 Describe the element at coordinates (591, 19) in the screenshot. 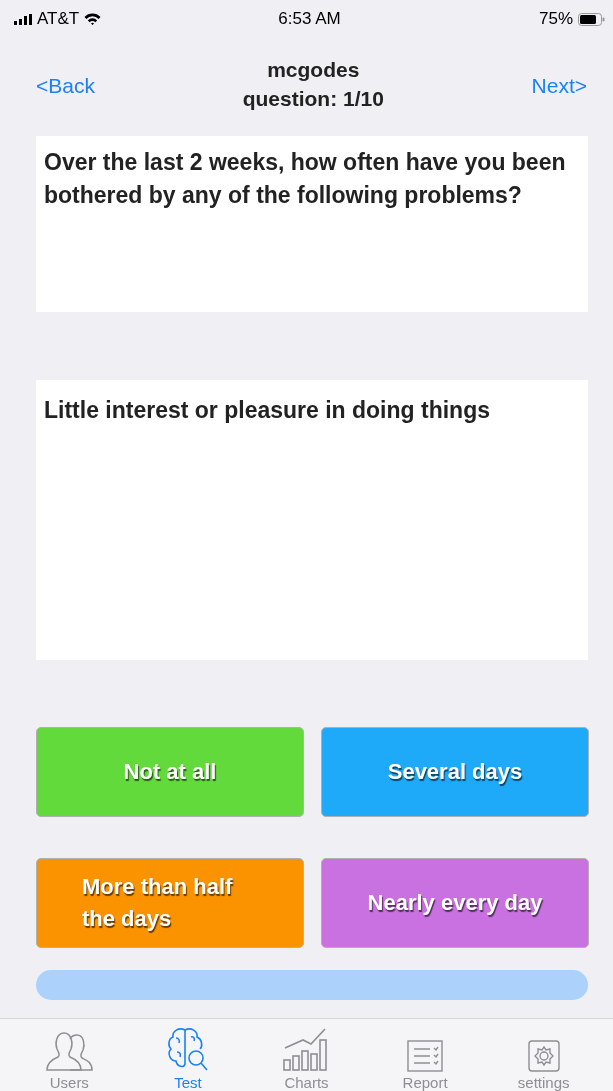

I see `battery-icon` at that location.